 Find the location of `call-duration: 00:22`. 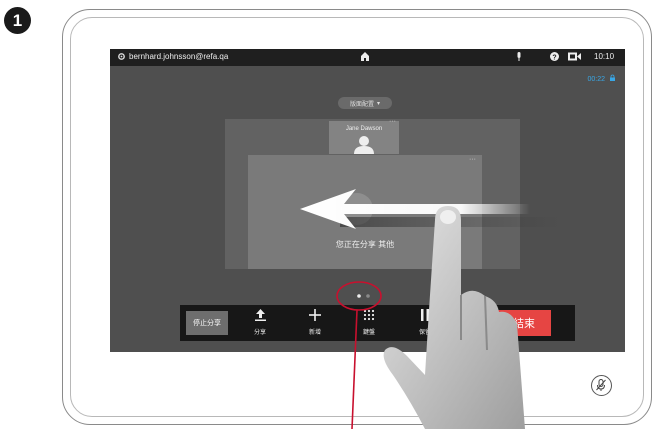

call-duration: 00:22 is located at coordinates (596, 79).